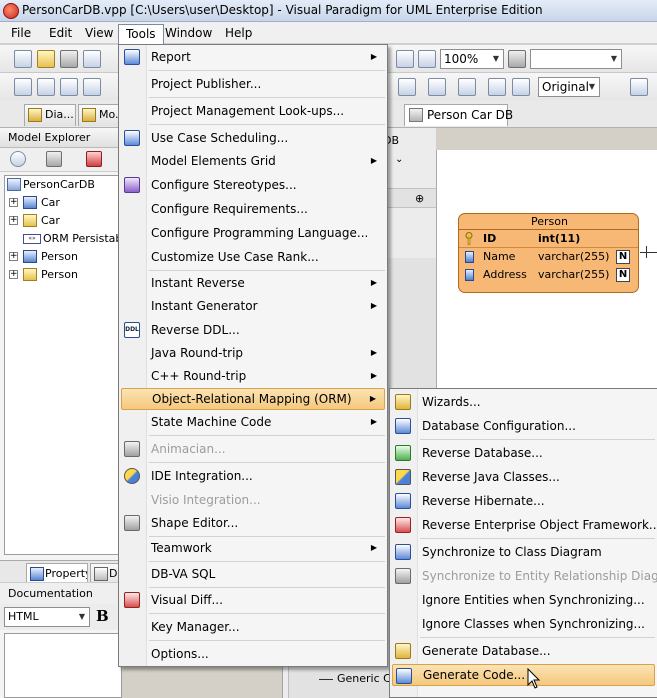 This screenshot has width=657, height=698. I want to click on menu-item-report: Report ▶, so click(253, 57).